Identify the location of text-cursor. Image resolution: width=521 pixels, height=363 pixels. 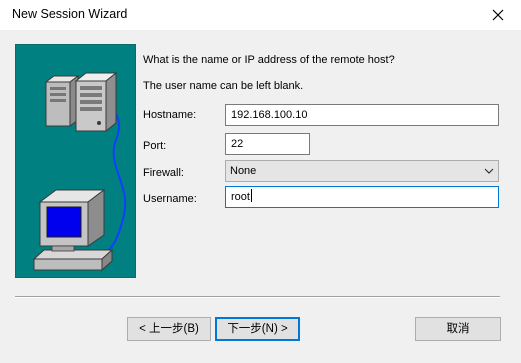
(251, 195).